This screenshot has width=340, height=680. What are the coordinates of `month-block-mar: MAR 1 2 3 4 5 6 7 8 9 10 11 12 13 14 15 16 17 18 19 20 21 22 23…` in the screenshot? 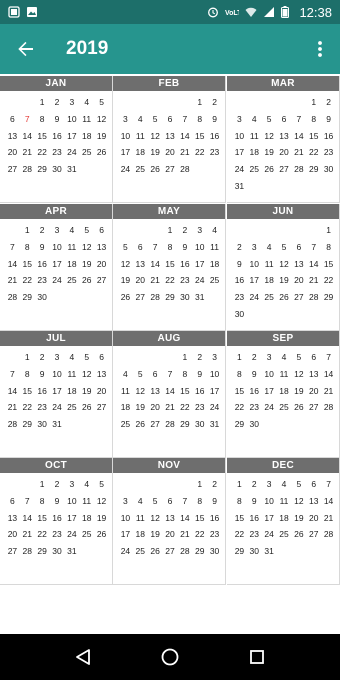 It's located at (283, 139).